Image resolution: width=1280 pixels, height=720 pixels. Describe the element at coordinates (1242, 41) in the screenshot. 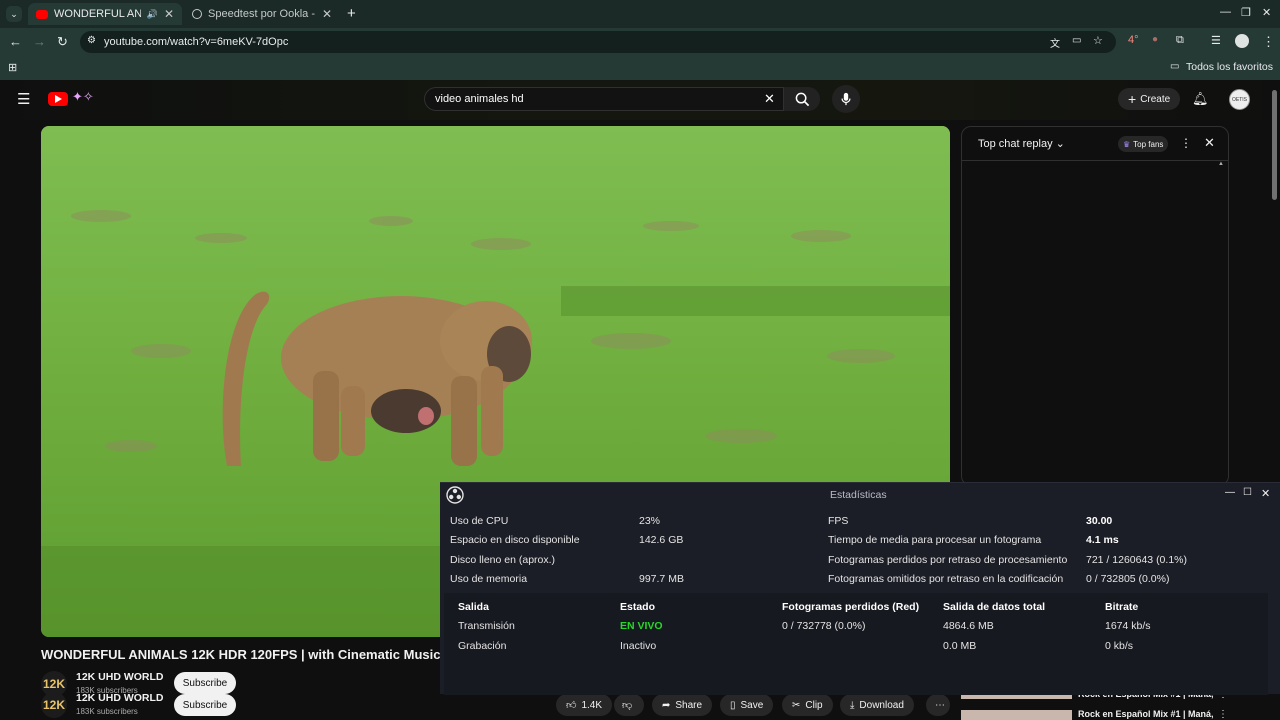

I see `profile-avatar-icon` at that location.